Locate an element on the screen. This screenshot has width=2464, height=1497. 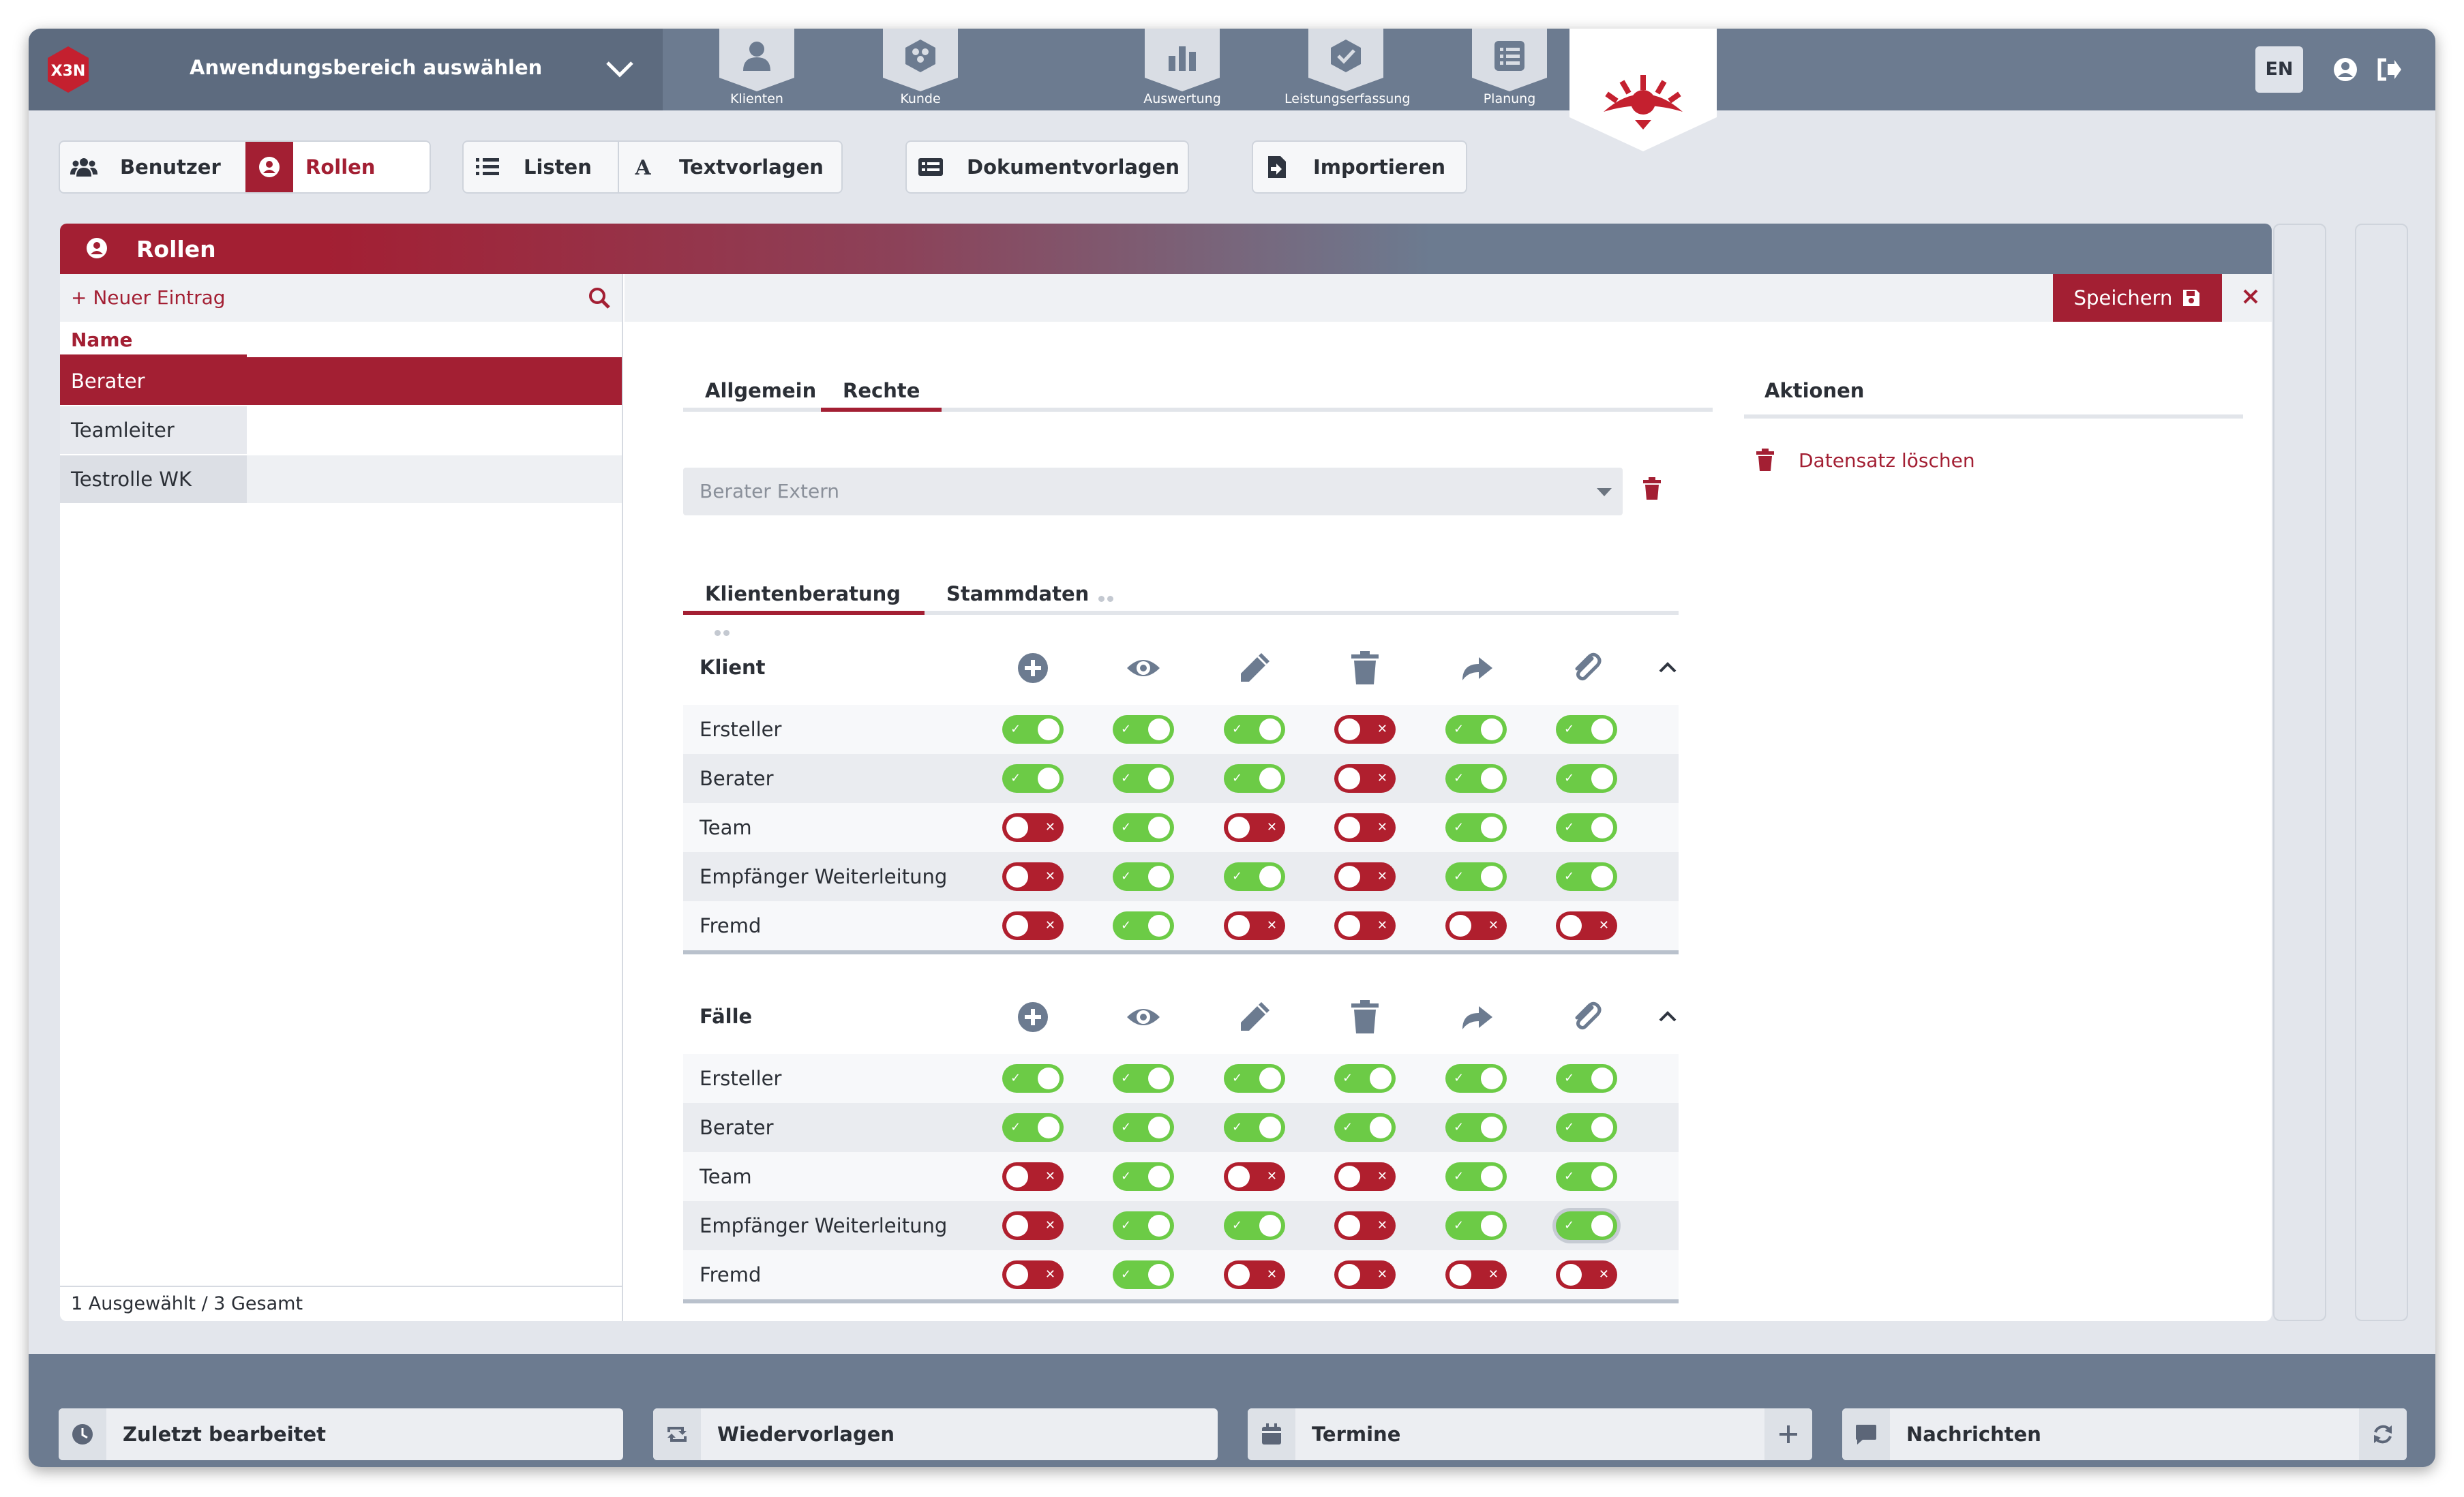
add-appointment-button is located at coordinates (1788, 1434).